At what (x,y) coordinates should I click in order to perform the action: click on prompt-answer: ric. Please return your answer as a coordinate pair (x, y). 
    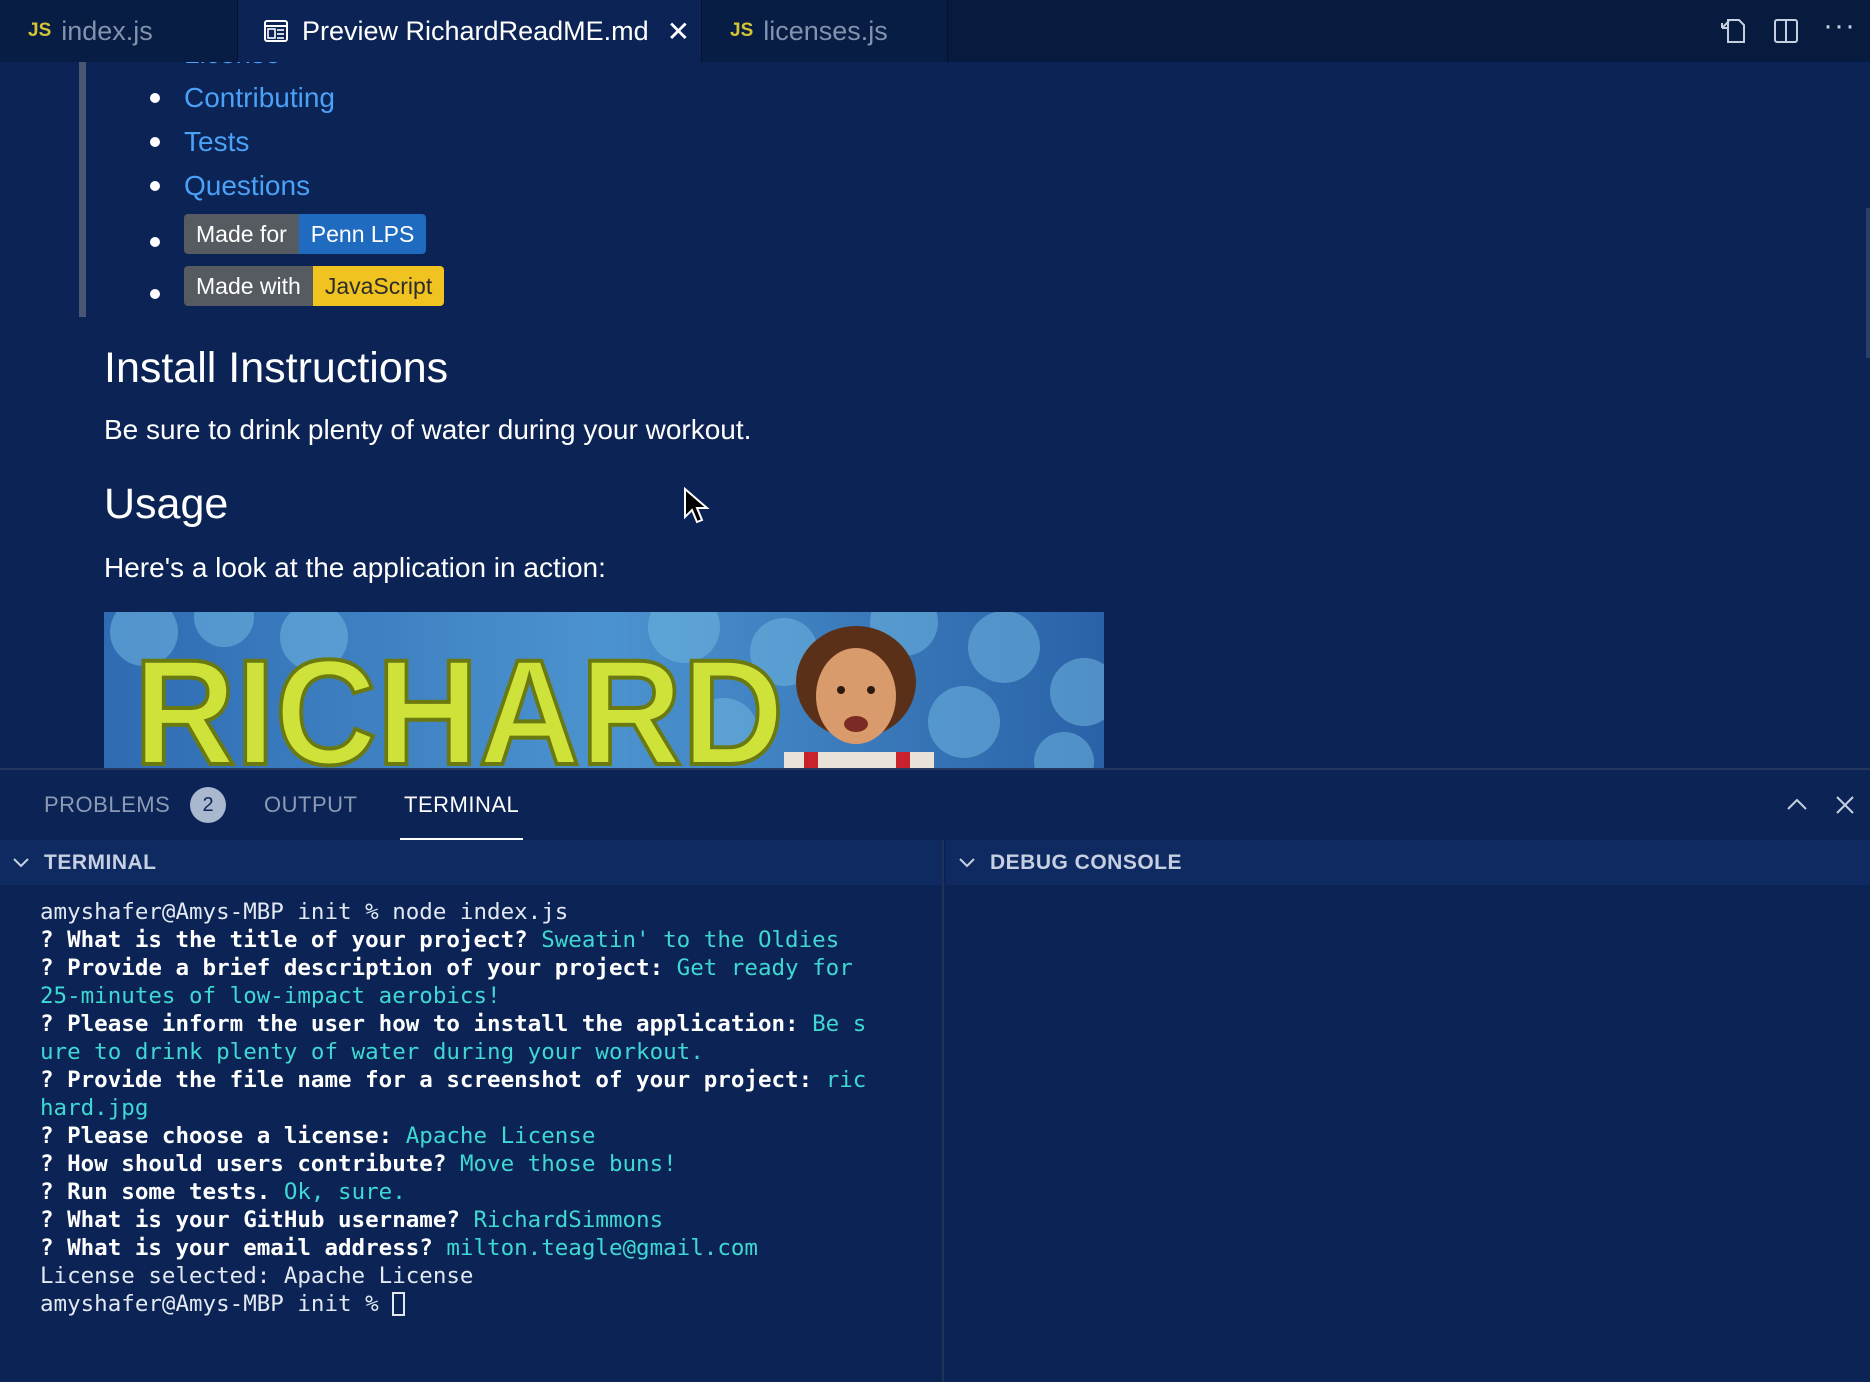
    Looking at the image, I should click on (846, 1080).